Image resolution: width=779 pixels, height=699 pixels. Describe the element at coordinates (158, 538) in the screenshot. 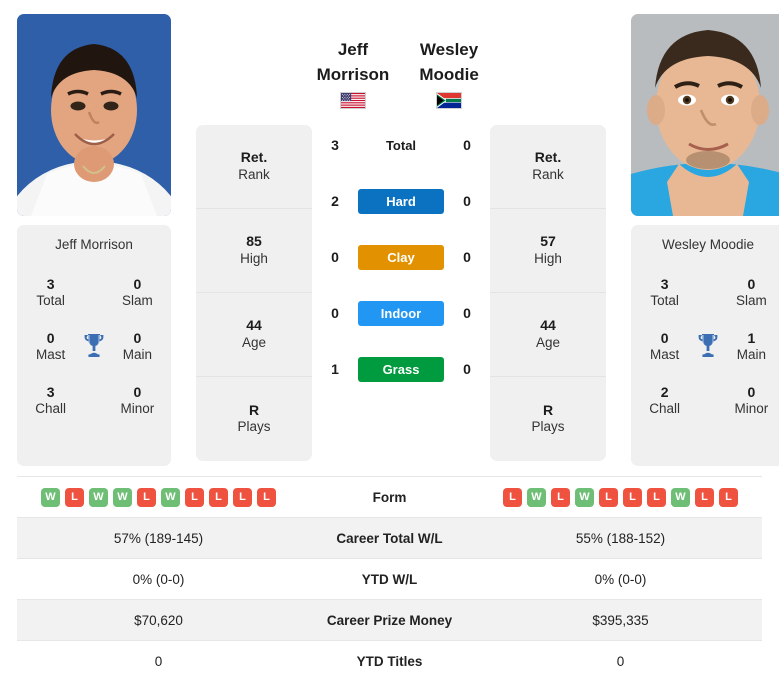

I see `left-career-total-wl: 57% (189-145)` at that location.